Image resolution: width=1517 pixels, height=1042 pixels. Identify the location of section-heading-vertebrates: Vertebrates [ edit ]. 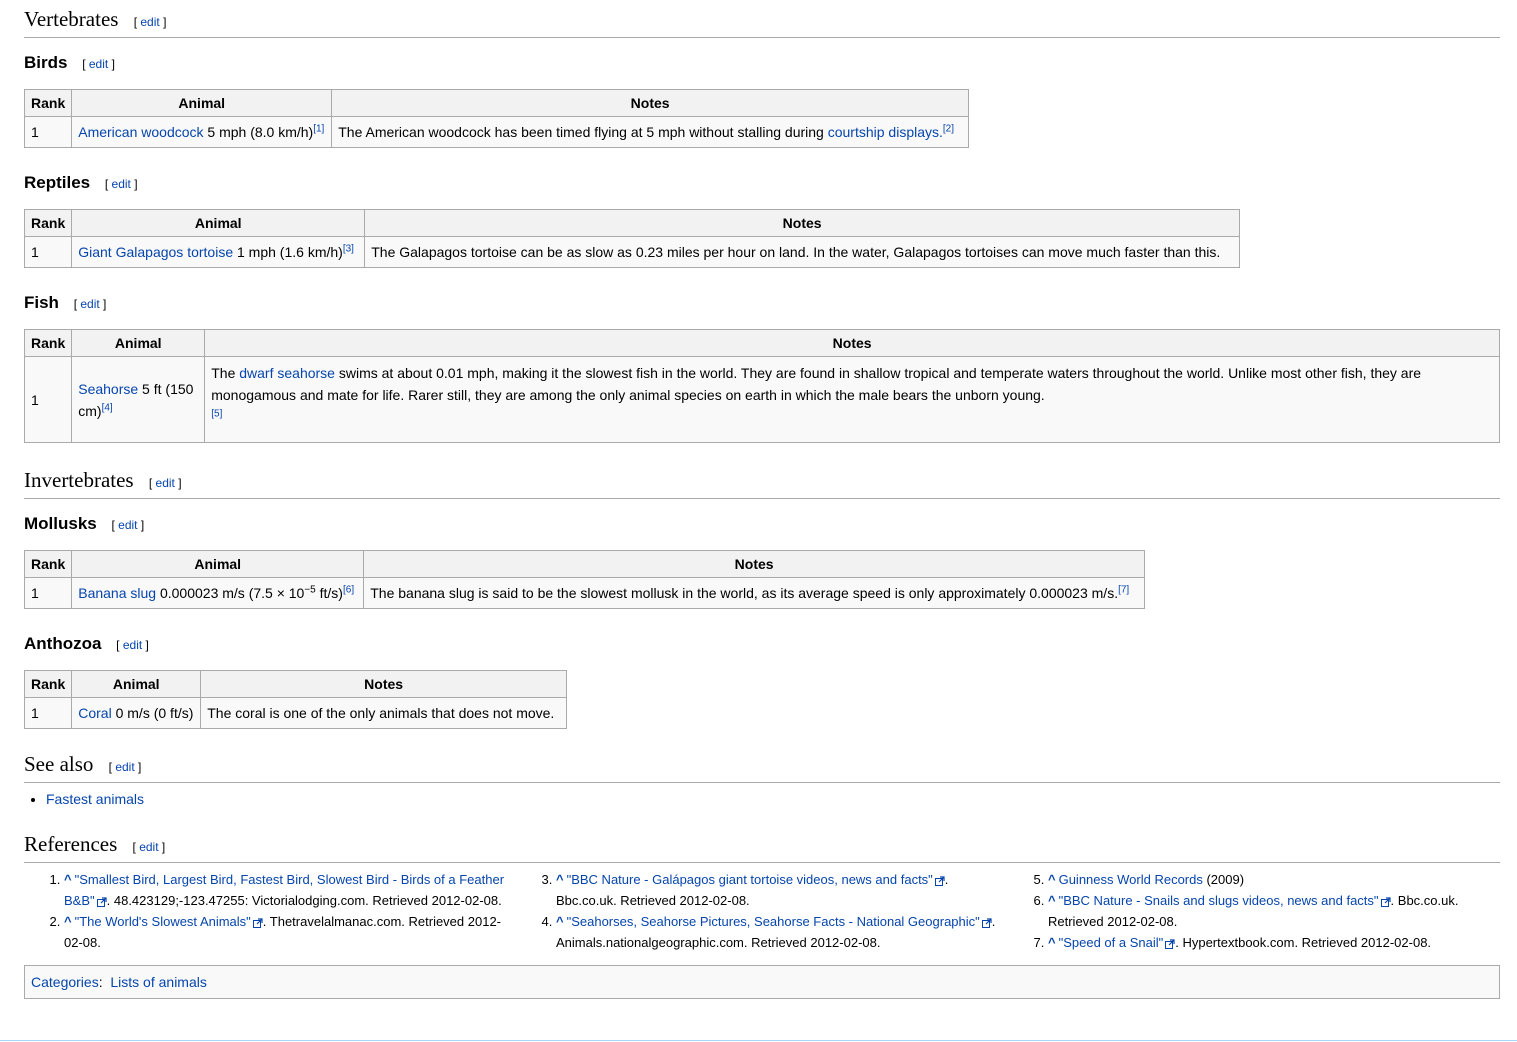
(762, 20).